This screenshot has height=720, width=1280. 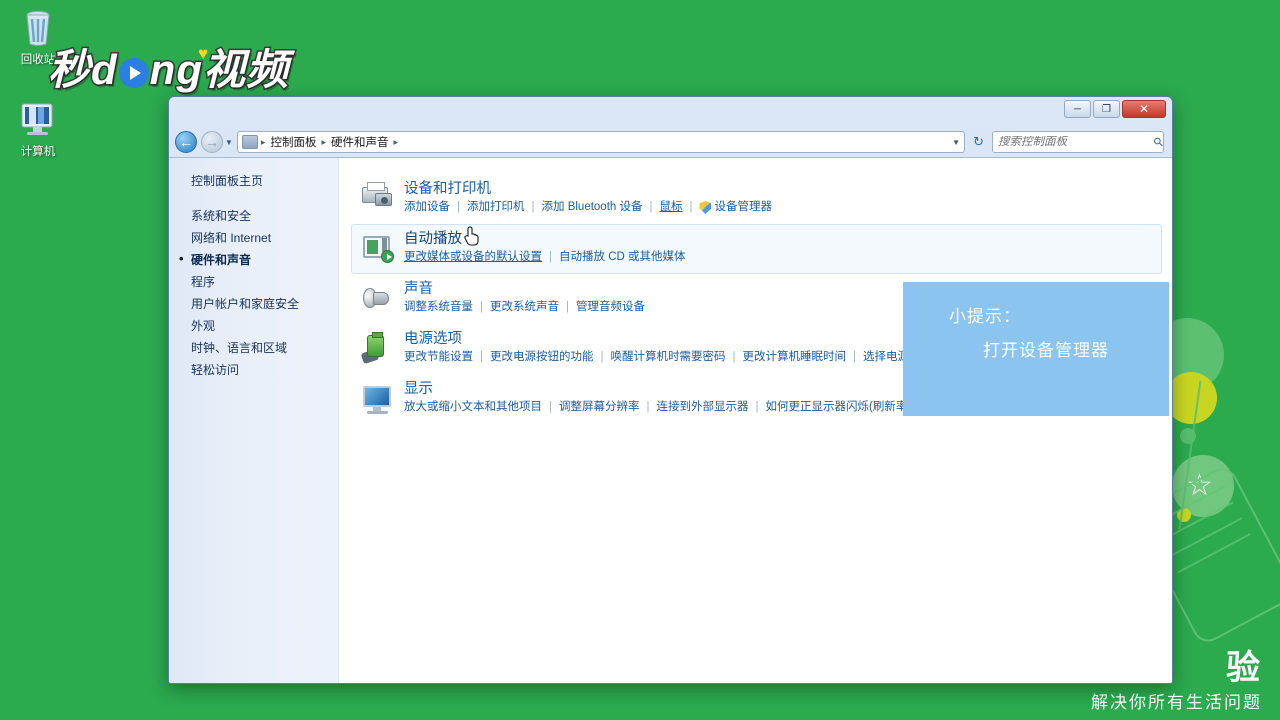 What do you see at coordinates (668, 357) in the screenshot?
I see `link-require-password-wake: 唤醒计算机时需要密码` at bounding box center [668, 357].